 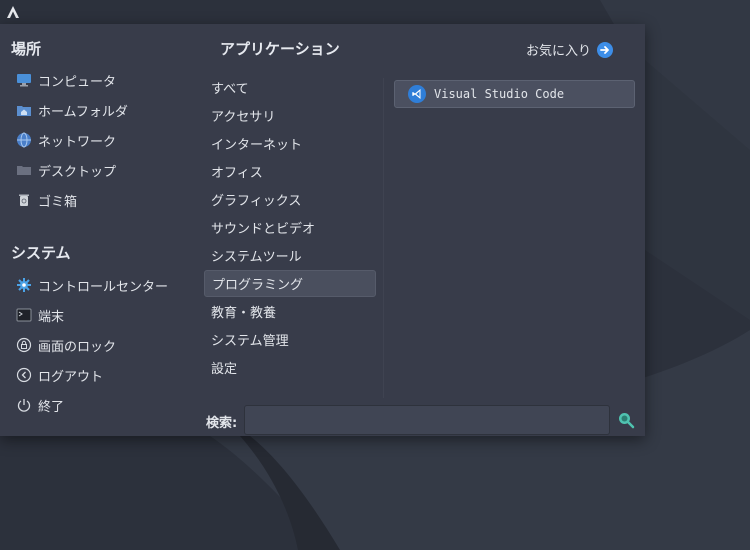 What do you see at coordinates (417, 94) in the screenshot?
I see `vscode-icon` at bounding box center [417, 94].